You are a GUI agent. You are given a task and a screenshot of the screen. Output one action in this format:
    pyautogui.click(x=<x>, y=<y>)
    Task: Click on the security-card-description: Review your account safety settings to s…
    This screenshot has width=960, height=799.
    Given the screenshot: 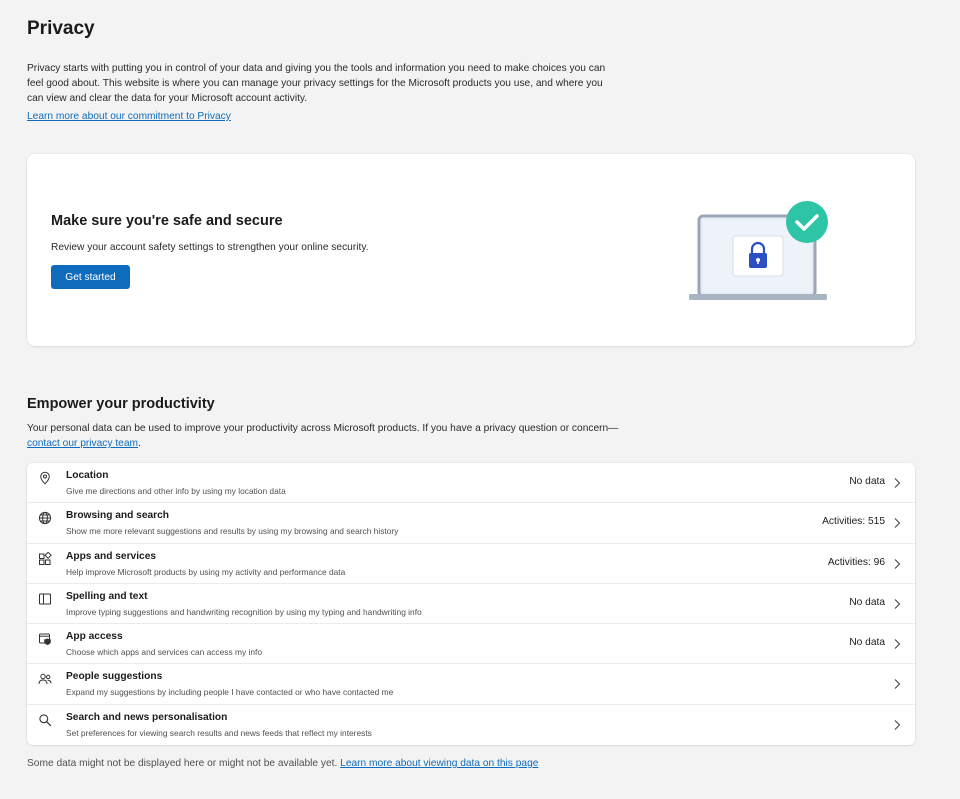 What is the action you would take?
    pyautogui.click(x=210, y=247)
    